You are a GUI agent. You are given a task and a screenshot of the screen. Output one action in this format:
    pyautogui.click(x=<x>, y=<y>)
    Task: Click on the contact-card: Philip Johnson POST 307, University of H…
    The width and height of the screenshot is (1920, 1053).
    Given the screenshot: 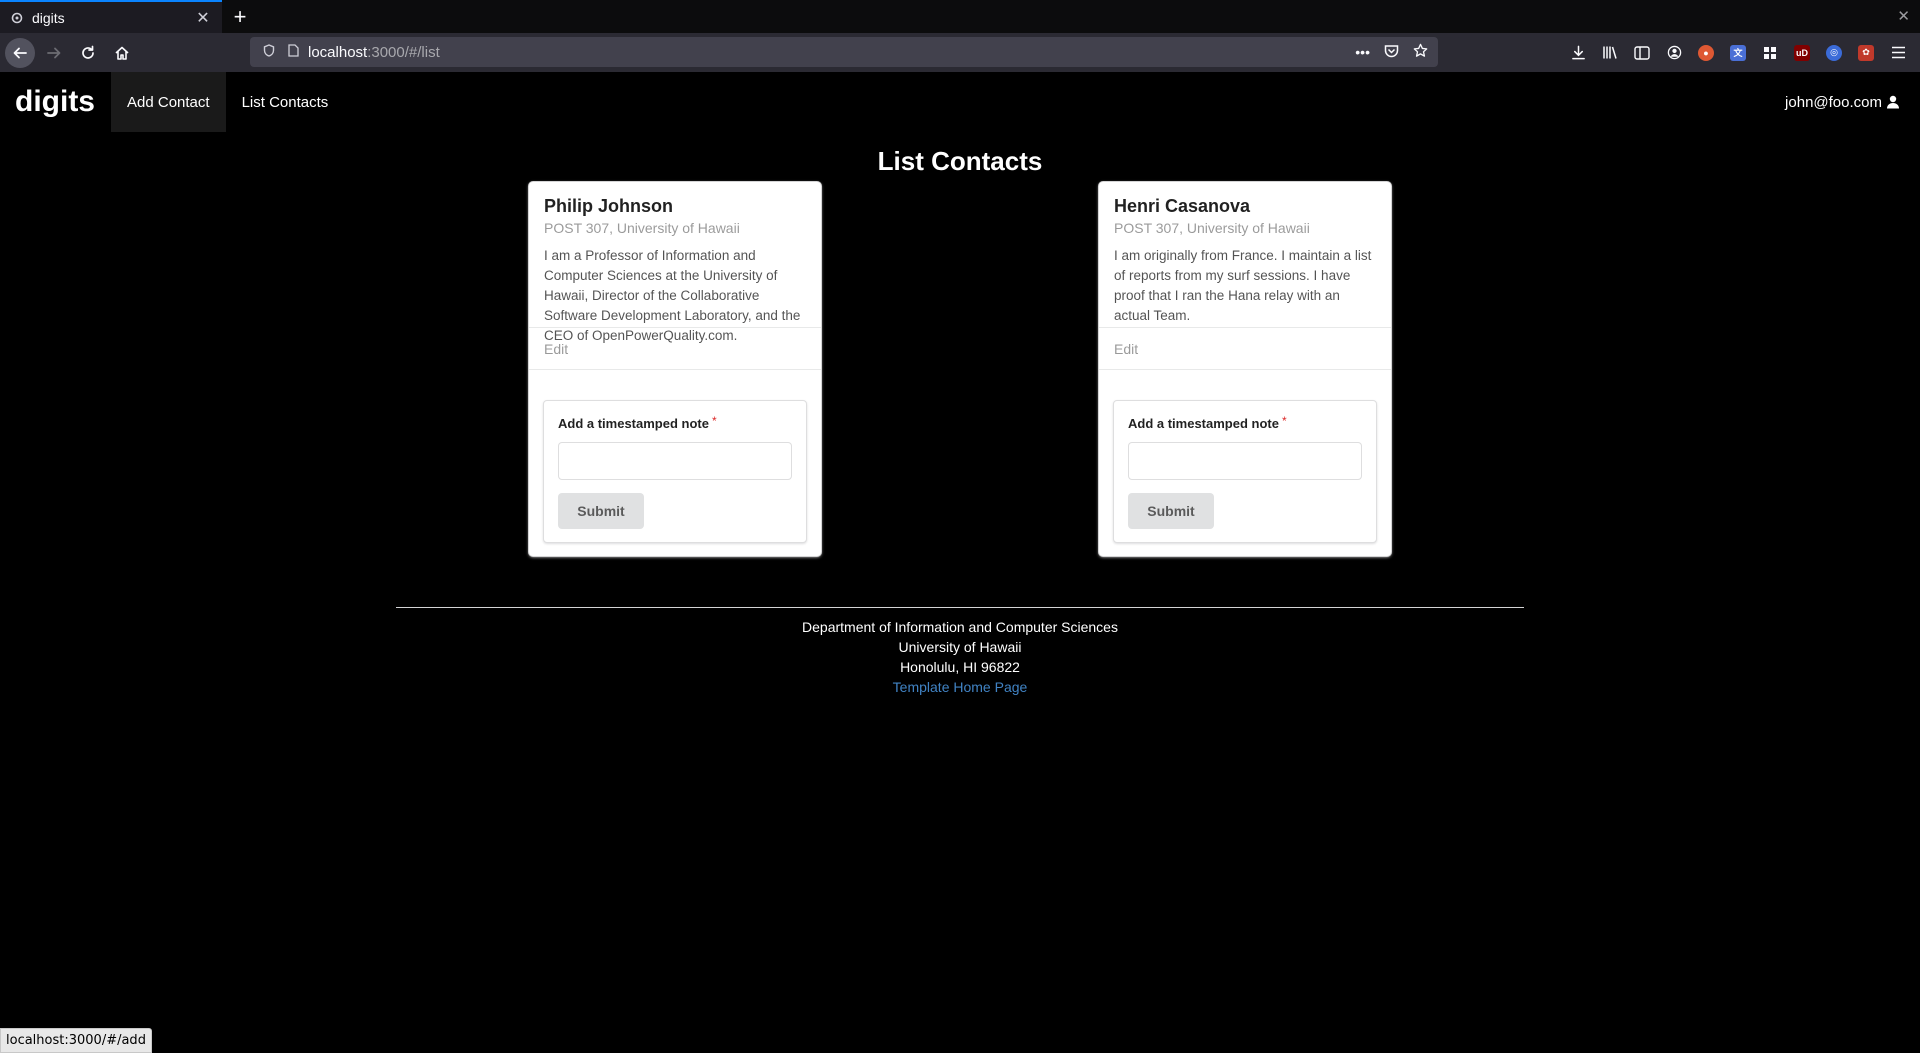 What is the action you would take?
    pyautogui.click(x=675, y=369)
    